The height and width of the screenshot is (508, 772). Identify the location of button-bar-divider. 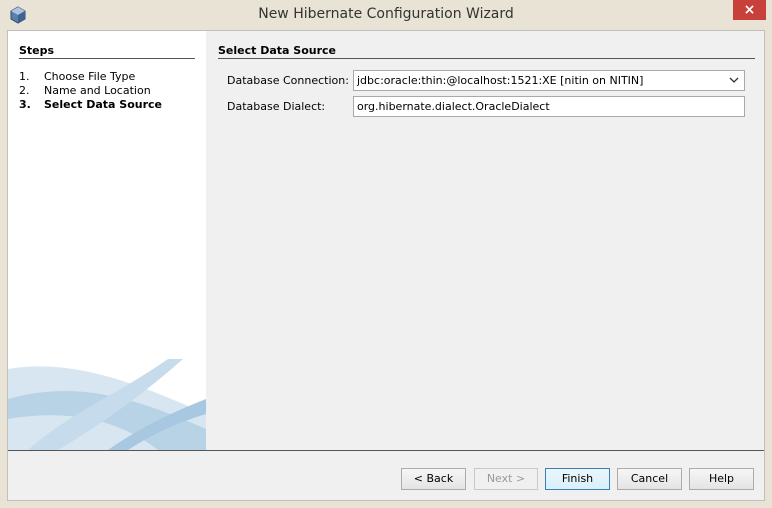
(386, 450).